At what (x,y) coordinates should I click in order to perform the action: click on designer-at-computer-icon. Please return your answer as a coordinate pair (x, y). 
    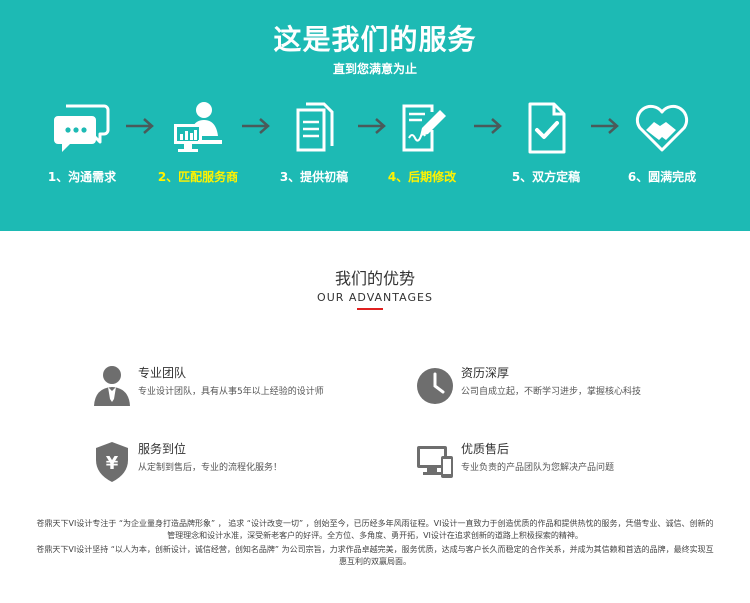
    Looking at the image, I should click on (198, 128).